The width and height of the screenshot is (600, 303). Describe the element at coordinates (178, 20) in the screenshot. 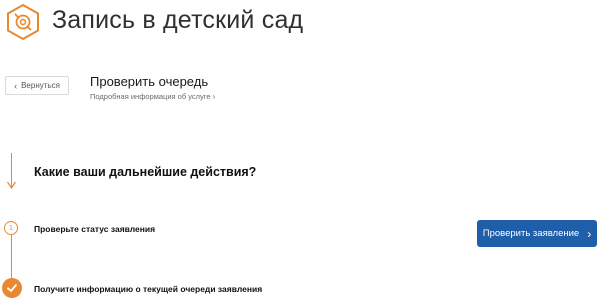

I see `page-title: Запись в детский сад` at that location.